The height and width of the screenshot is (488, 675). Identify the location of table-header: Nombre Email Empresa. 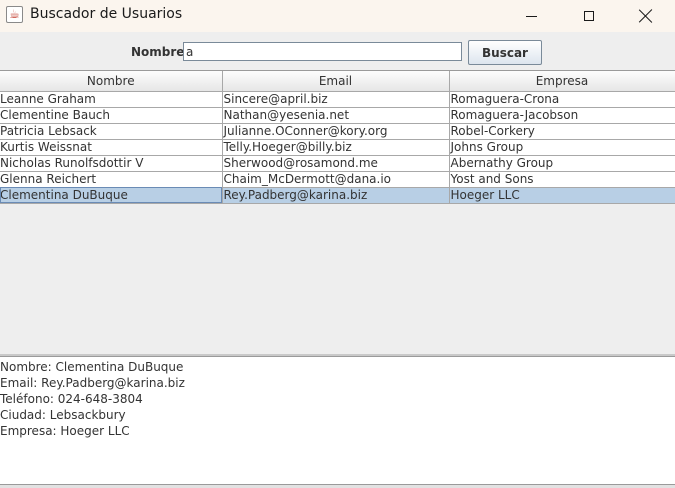
(337, 81).